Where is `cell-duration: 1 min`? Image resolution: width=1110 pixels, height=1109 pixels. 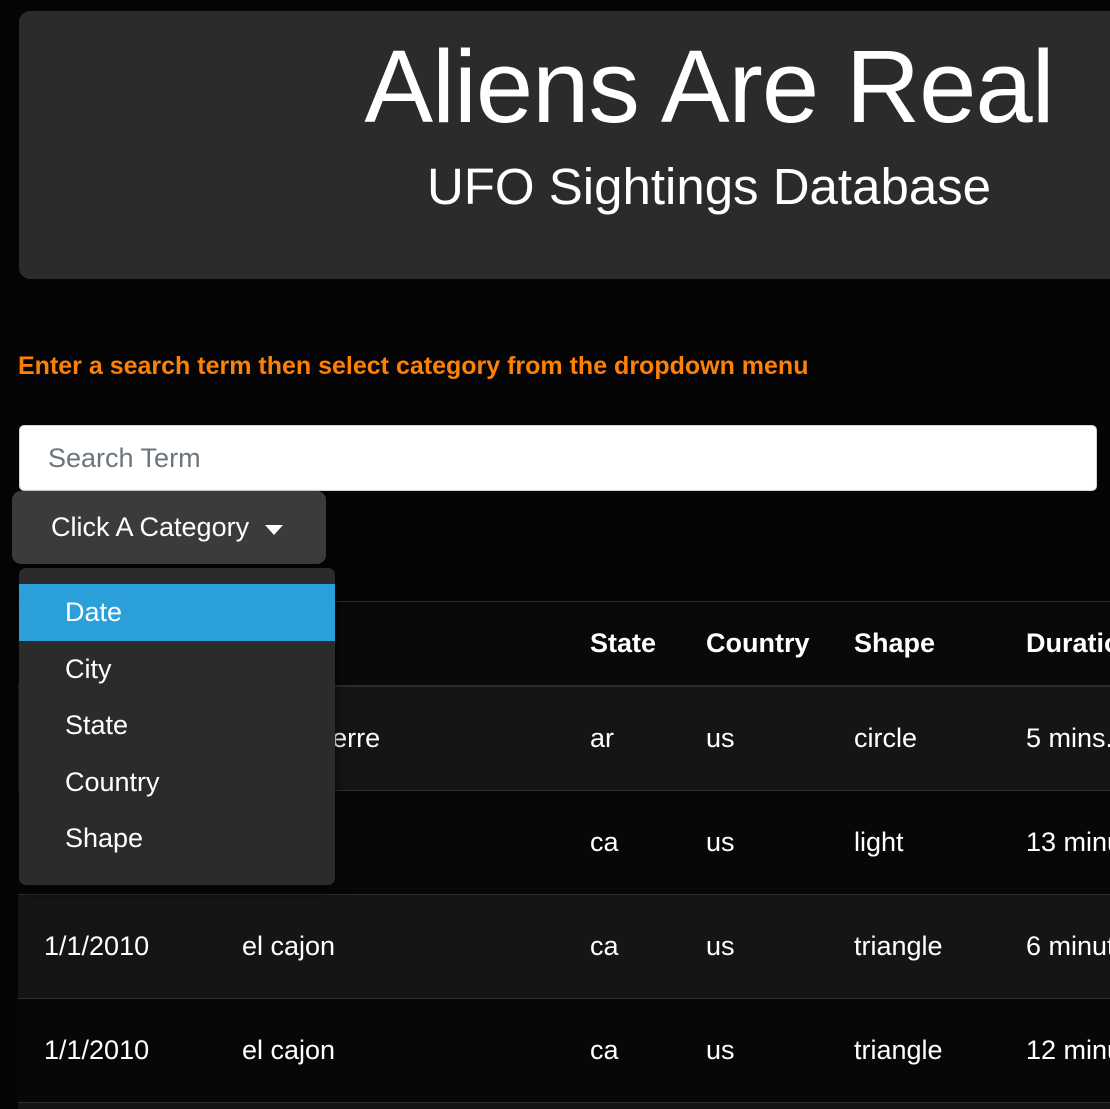
cell-duration: 1 min is located at coordinates (1055, 1105).